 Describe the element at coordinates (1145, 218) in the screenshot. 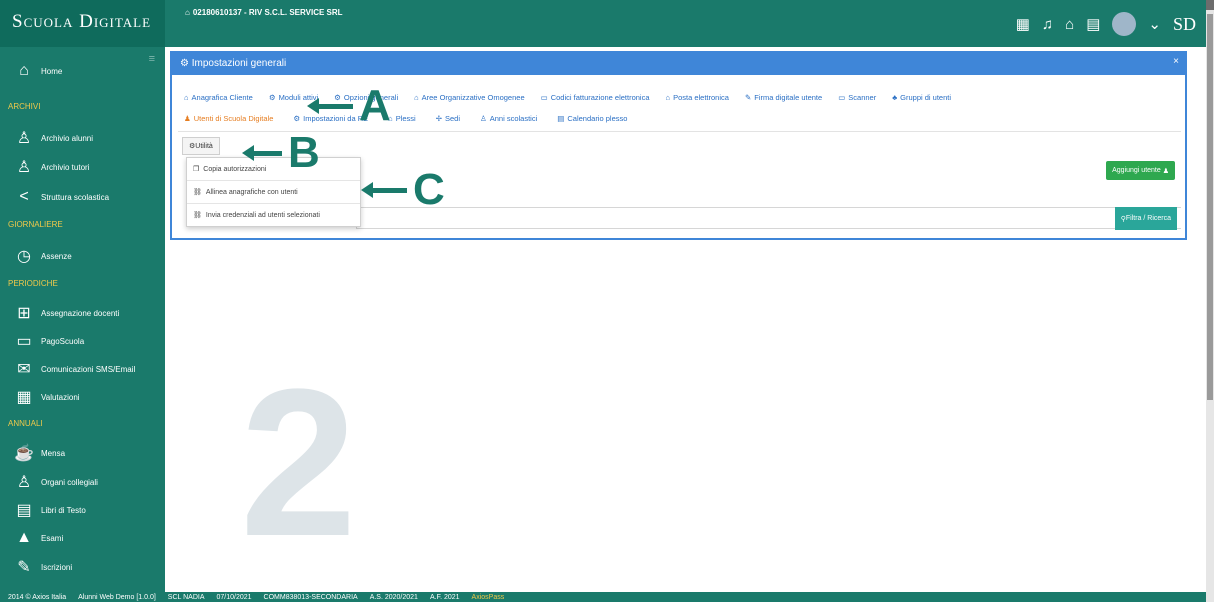

I see `filter-button: ⚲ Filtra / Ricerca` at that location.